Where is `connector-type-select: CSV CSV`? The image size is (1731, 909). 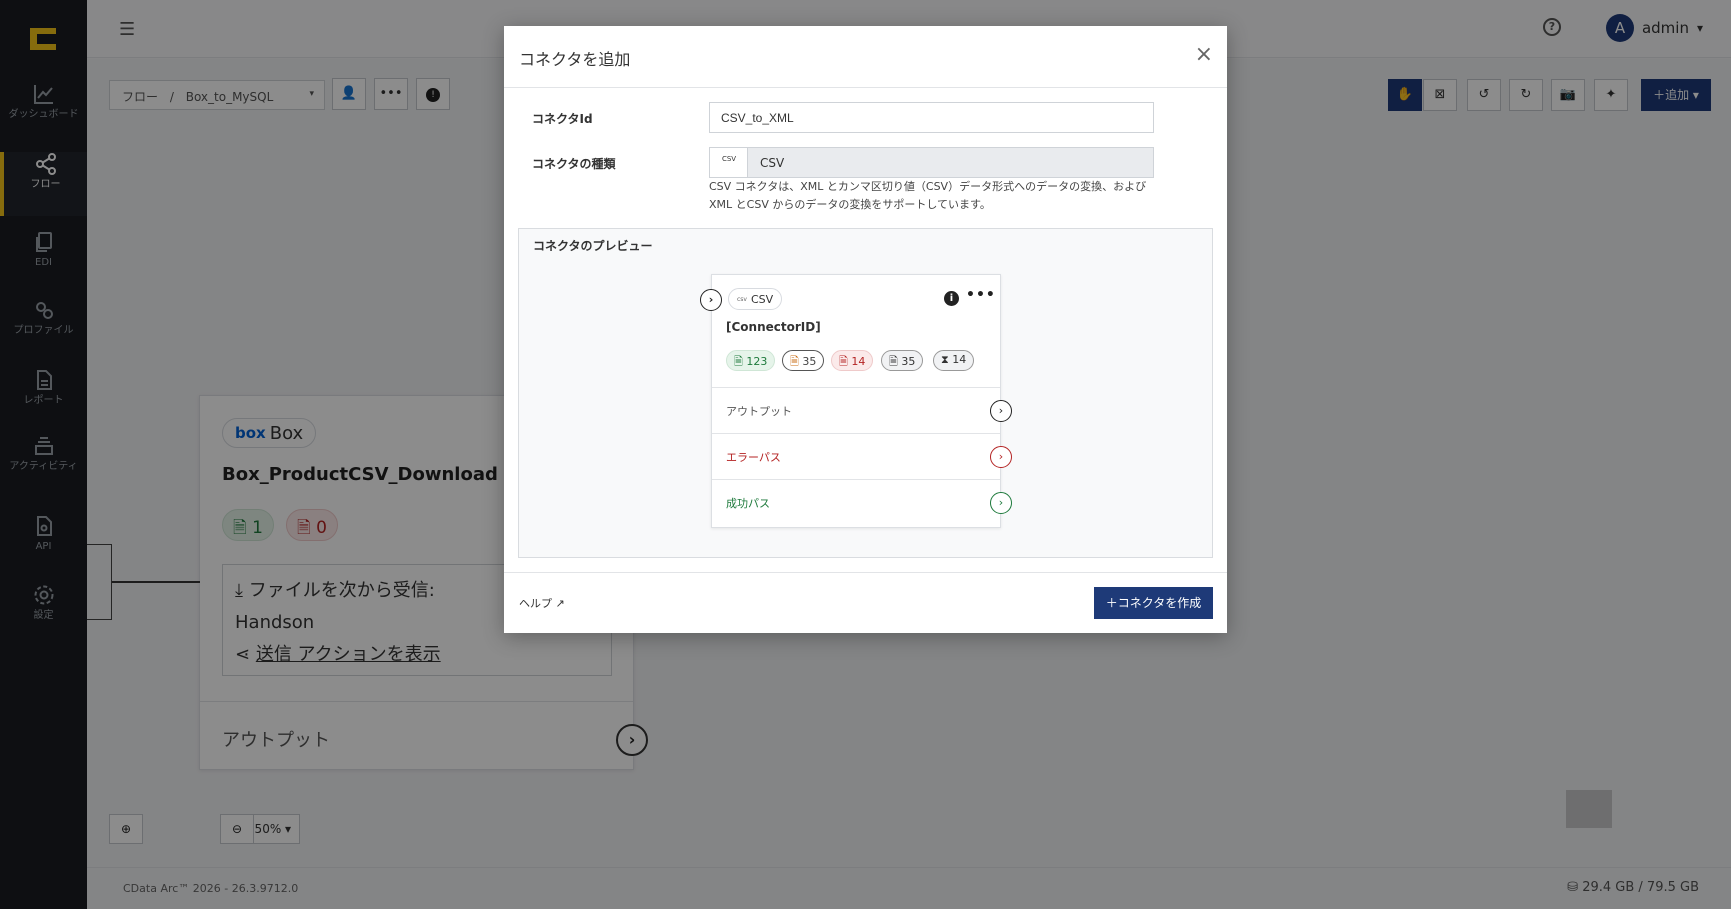
connector-type-select: CSV CSV is located at coordinates (931, 162).